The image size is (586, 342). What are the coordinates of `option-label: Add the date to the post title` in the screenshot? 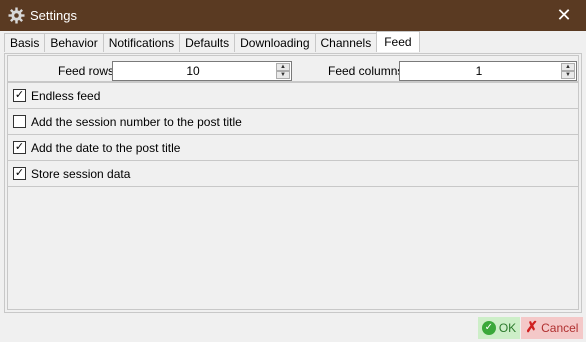 It's located at (106, 148).